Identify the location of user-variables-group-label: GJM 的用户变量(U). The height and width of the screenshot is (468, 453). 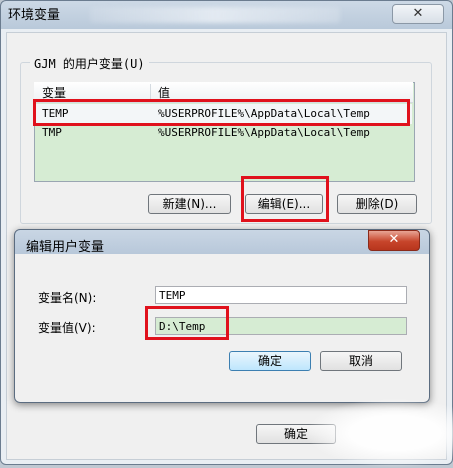
(89, 63).